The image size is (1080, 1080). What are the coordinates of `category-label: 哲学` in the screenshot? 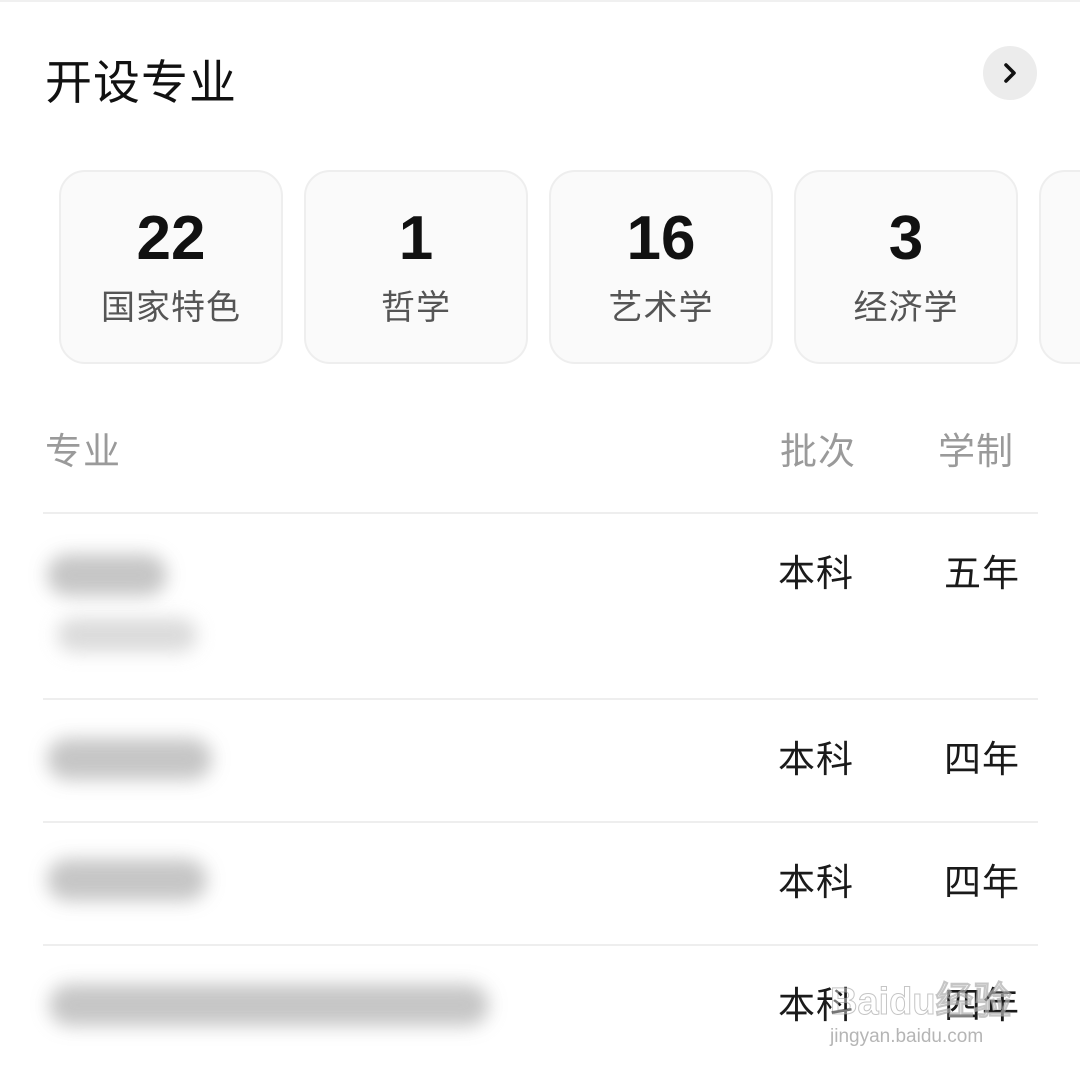 It's located at (416, 308).